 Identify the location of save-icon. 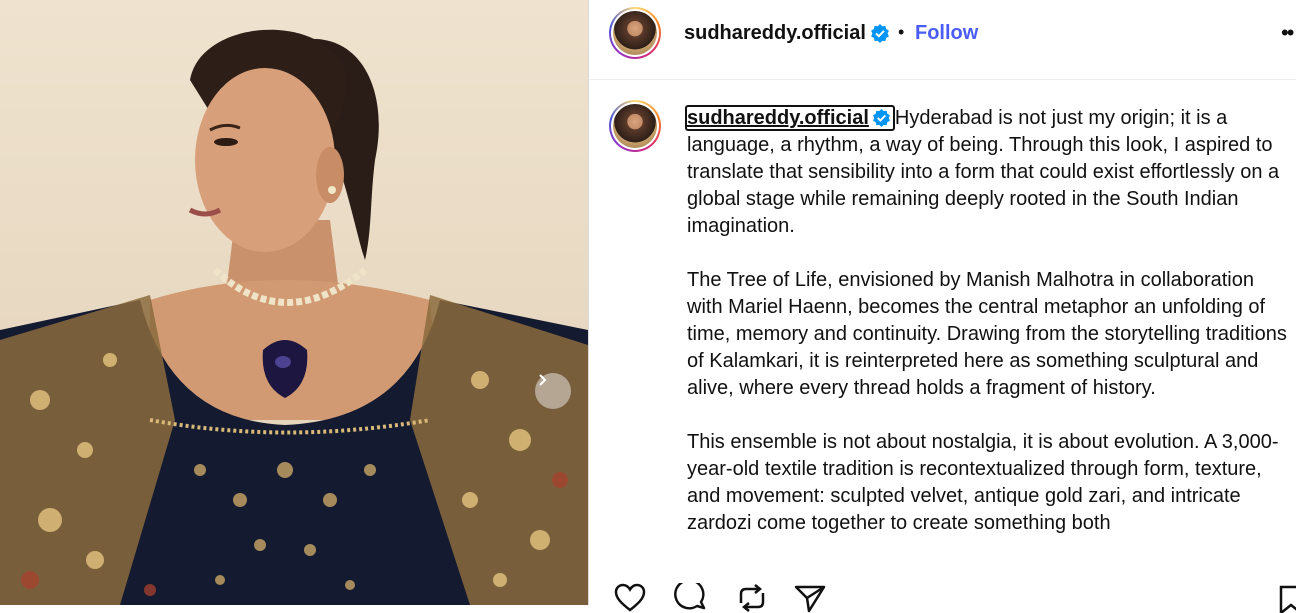
(1287, 598).